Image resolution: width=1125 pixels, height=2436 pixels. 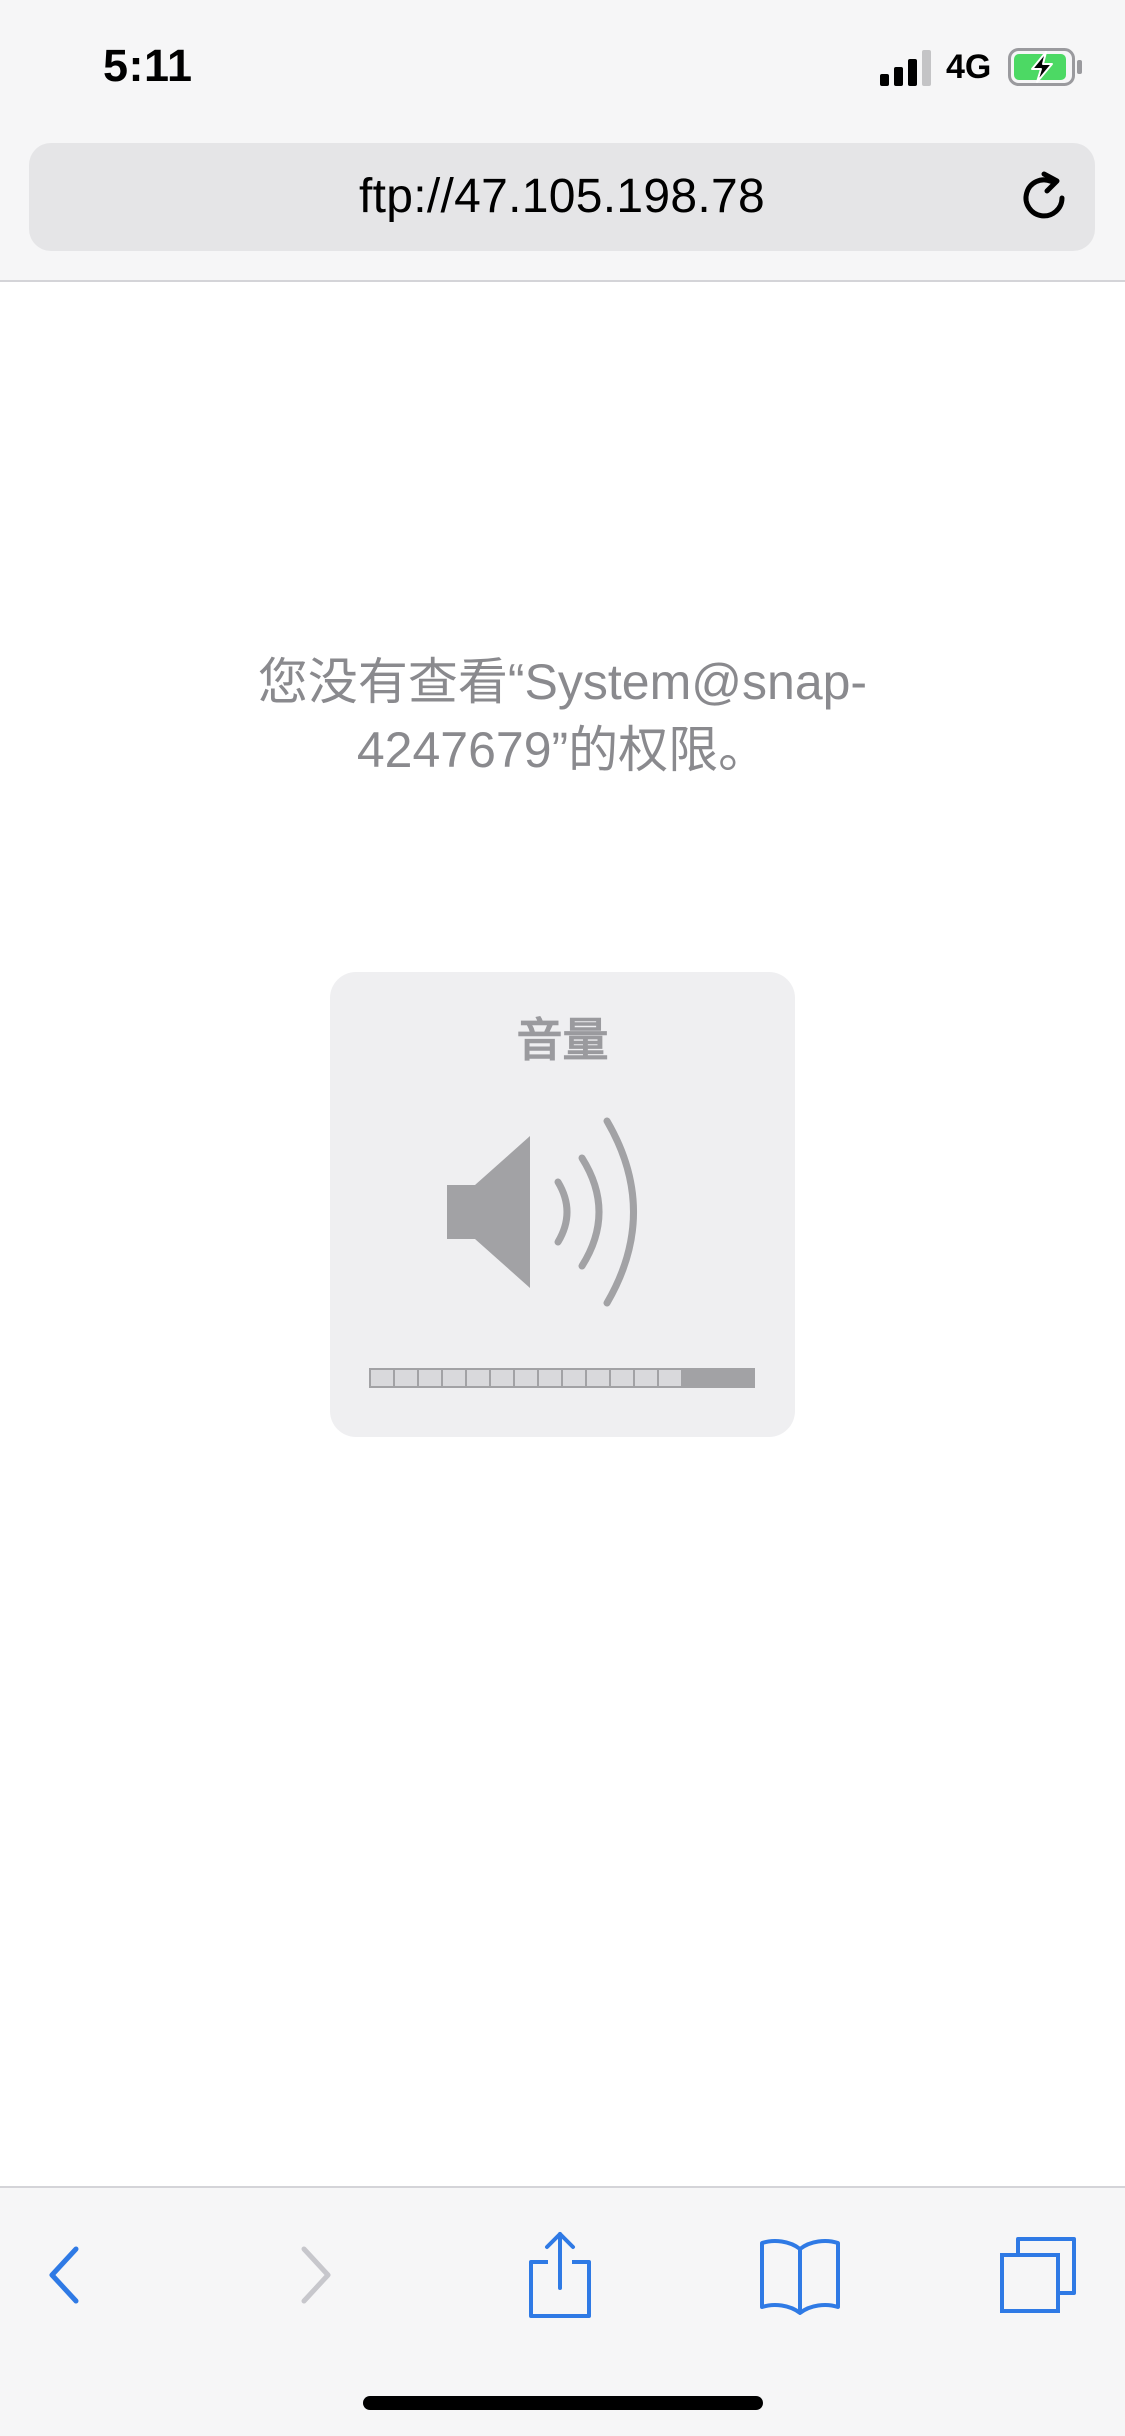 I want to click on battery-charging-icon, so click(x=1045, y=67).